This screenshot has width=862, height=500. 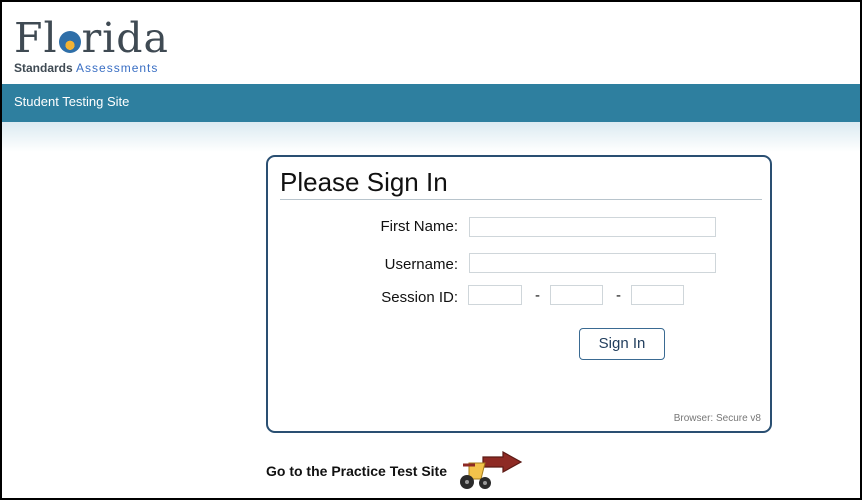 What do you see at coordinates (419, 297) in the screenshot?
I see `session-id-label: Session ID:` at bounding box center [419, 297].